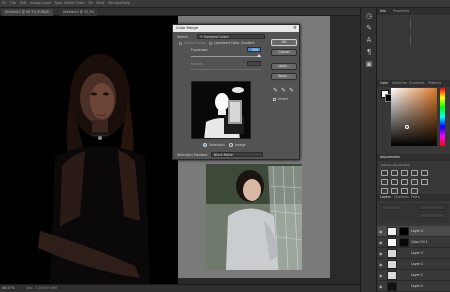 The width and height of the screenshot is (450, 292). I want to click on localized-label: Localized Color Clusters, so click(234, 43).